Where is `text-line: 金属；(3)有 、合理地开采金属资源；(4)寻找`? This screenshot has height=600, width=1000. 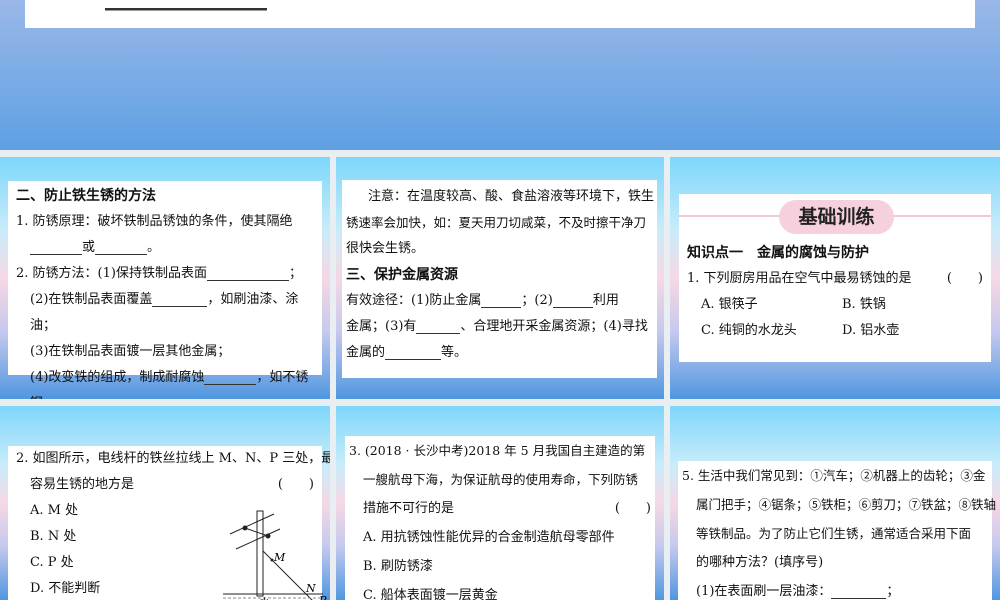
text-line: 金属；(3)有 、合理地开采金属资源；(4)寻找 is located at coordinates (497, 326).